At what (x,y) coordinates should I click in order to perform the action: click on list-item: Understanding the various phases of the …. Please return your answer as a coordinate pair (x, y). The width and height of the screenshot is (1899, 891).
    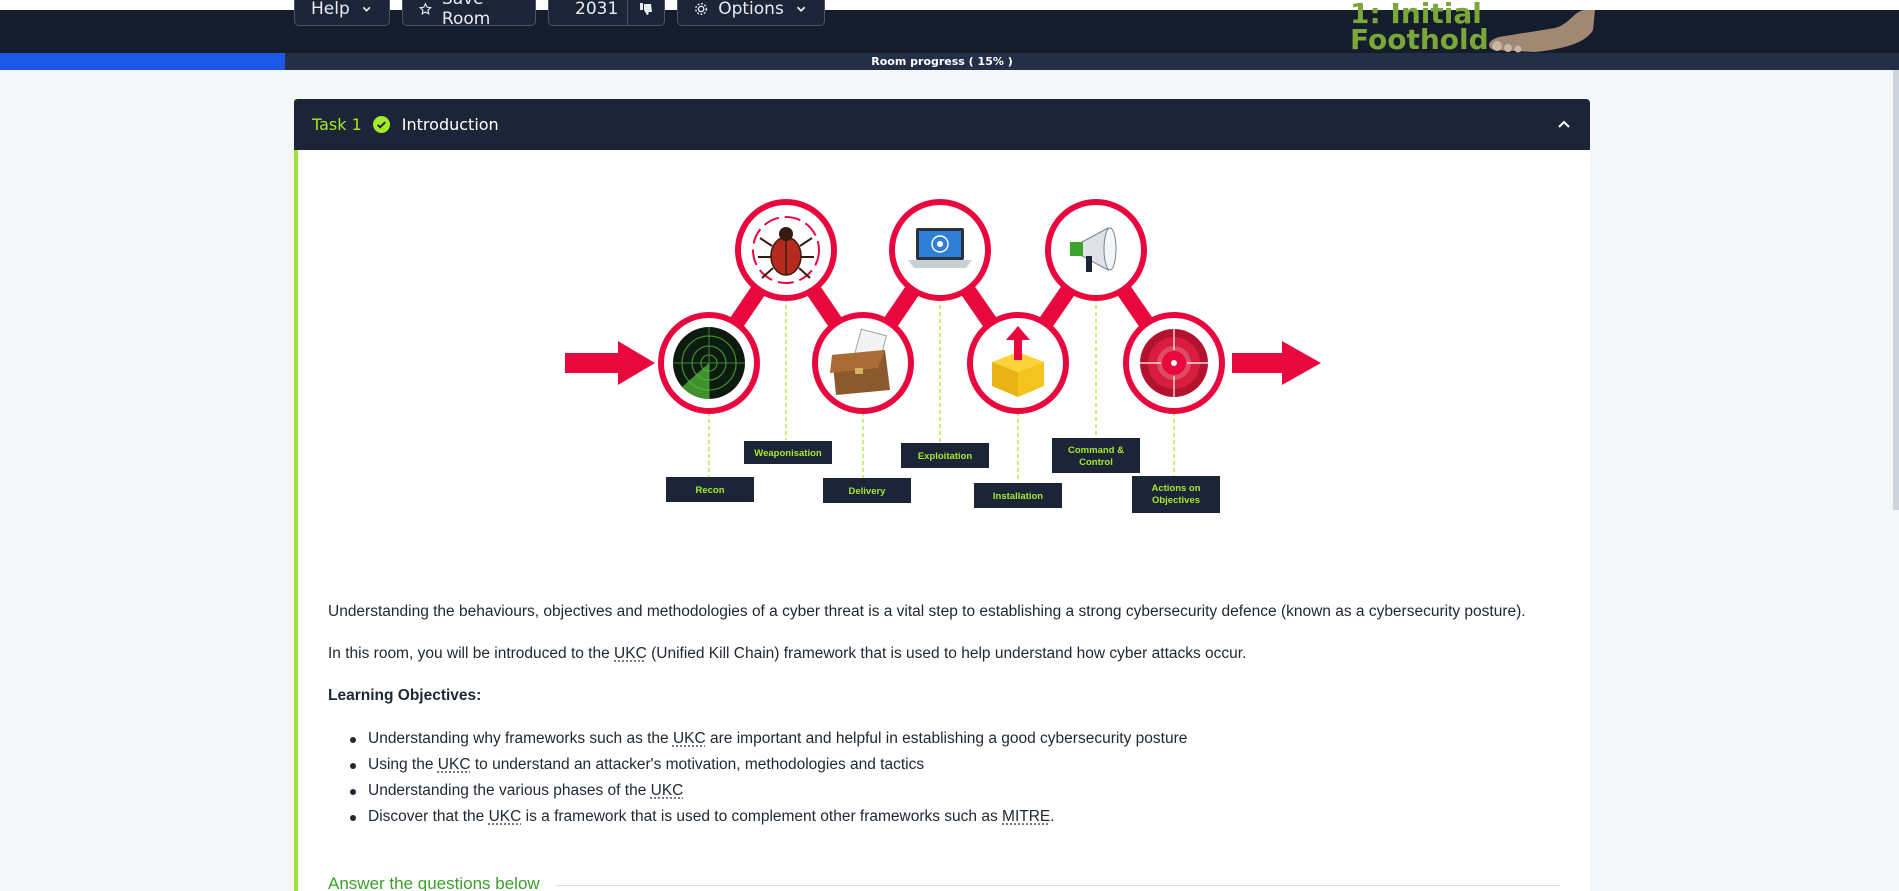
    Looking at the image, I should click on (777, 791).